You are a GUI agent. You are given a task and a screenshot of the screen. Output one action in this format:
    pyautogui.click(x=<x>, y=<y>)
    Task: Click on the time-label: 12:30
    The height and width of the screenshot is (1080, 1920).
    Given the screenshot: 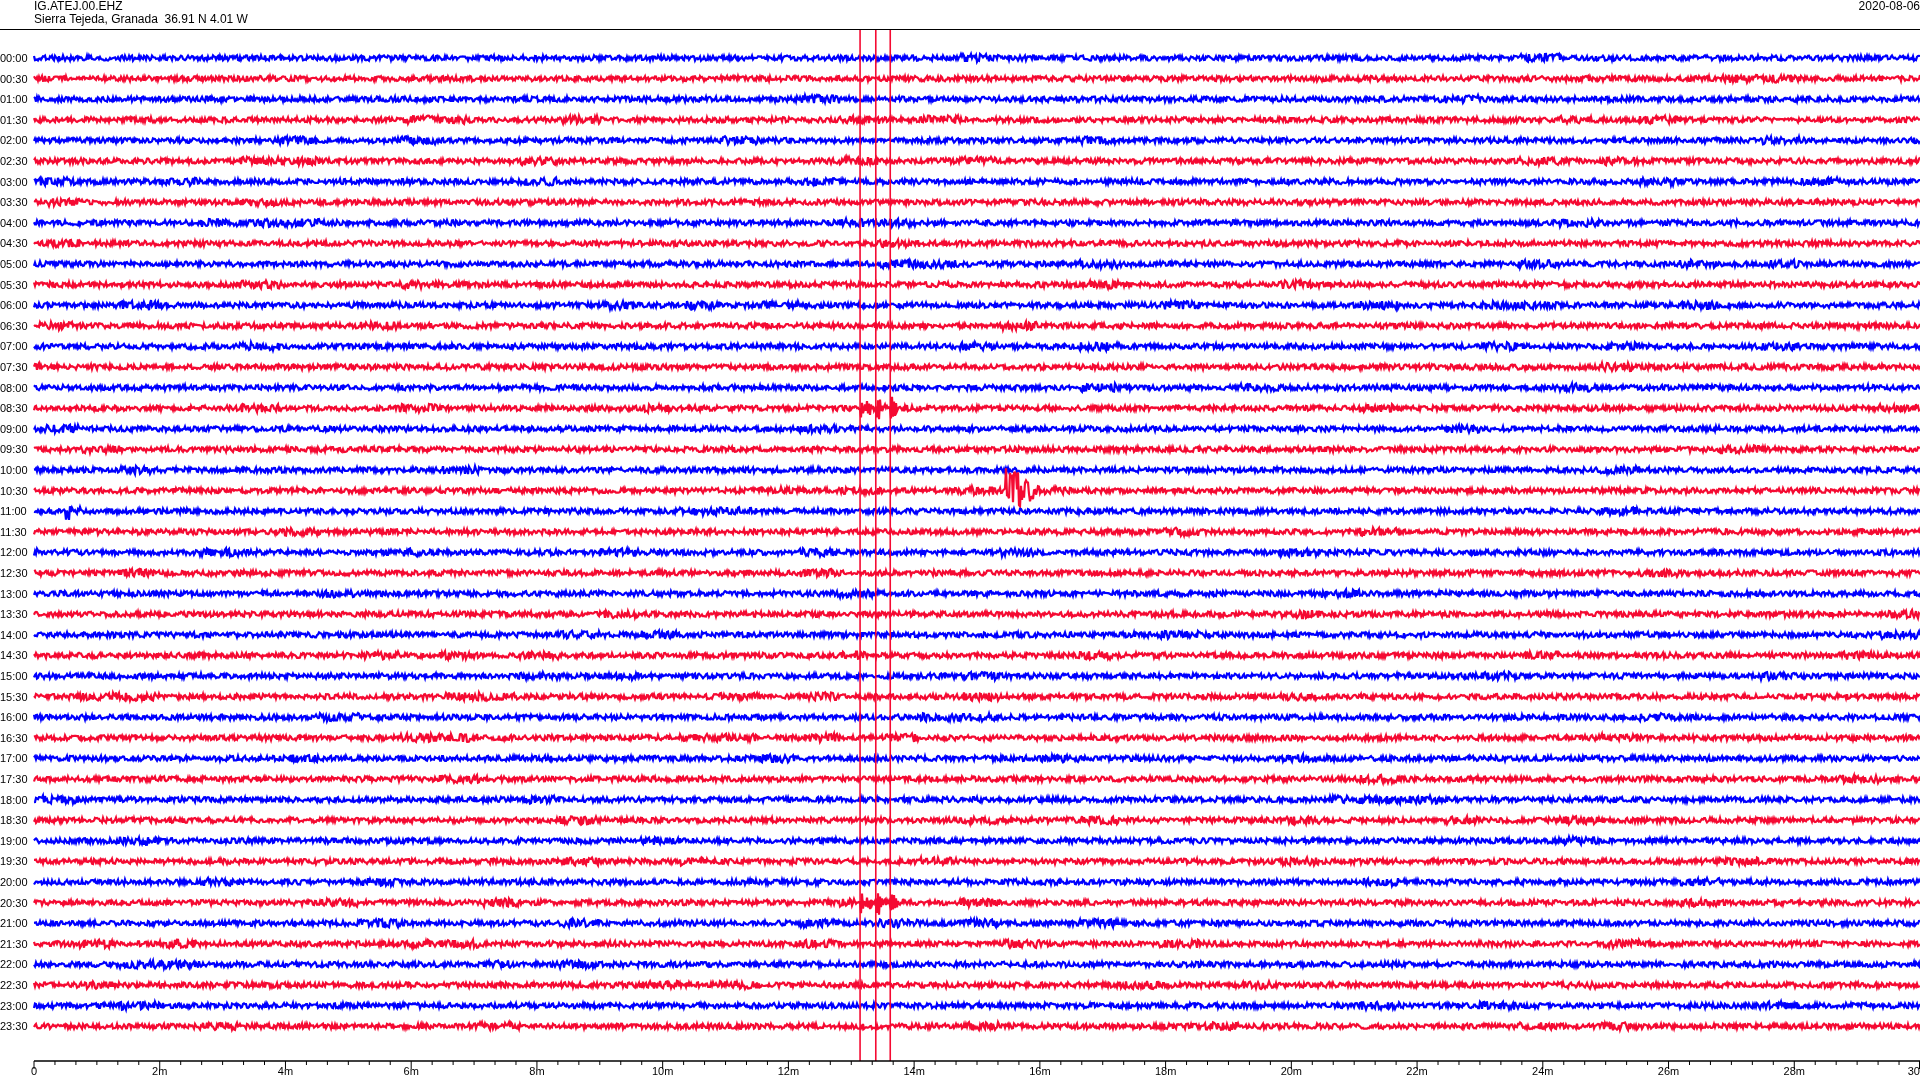 What is the action you would take?
    pyautogui.click(x=14, y=573)
    